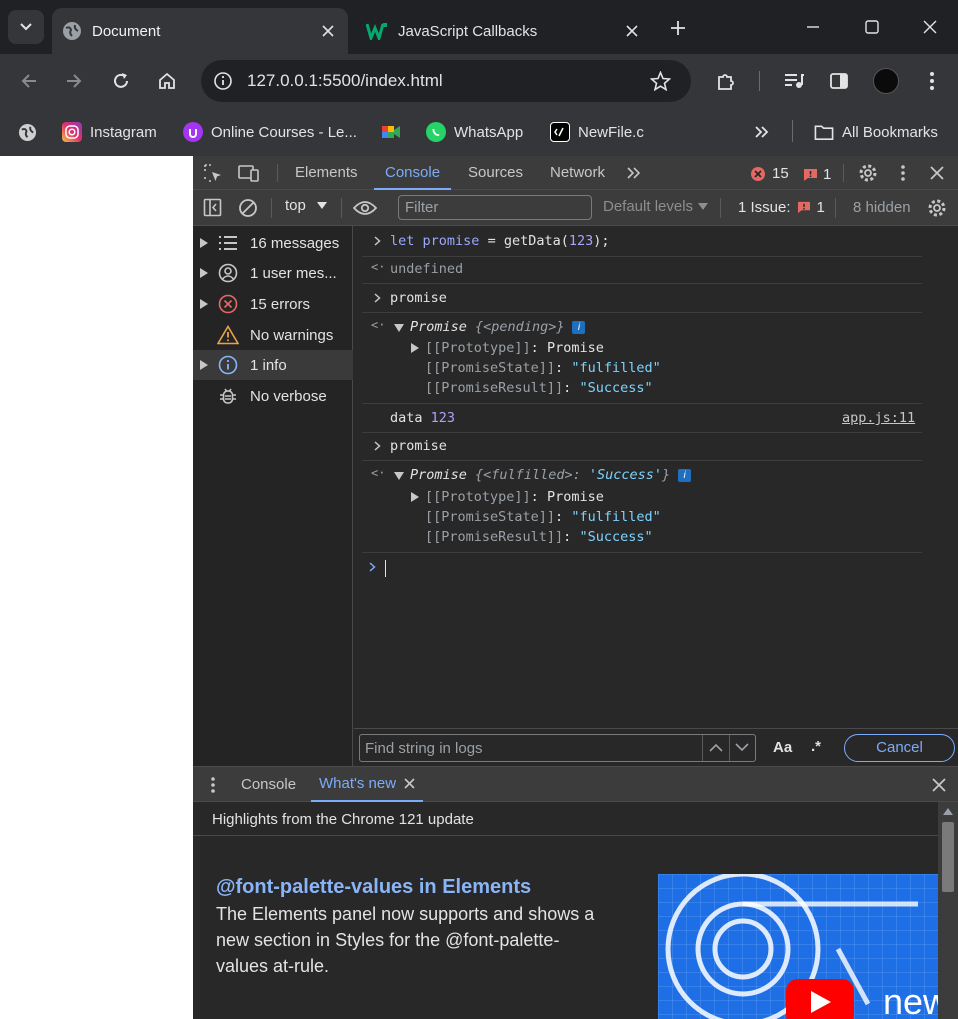 This screenshot has height=1019, width=958. I want to click on side-panel-button, so click(839, 81).